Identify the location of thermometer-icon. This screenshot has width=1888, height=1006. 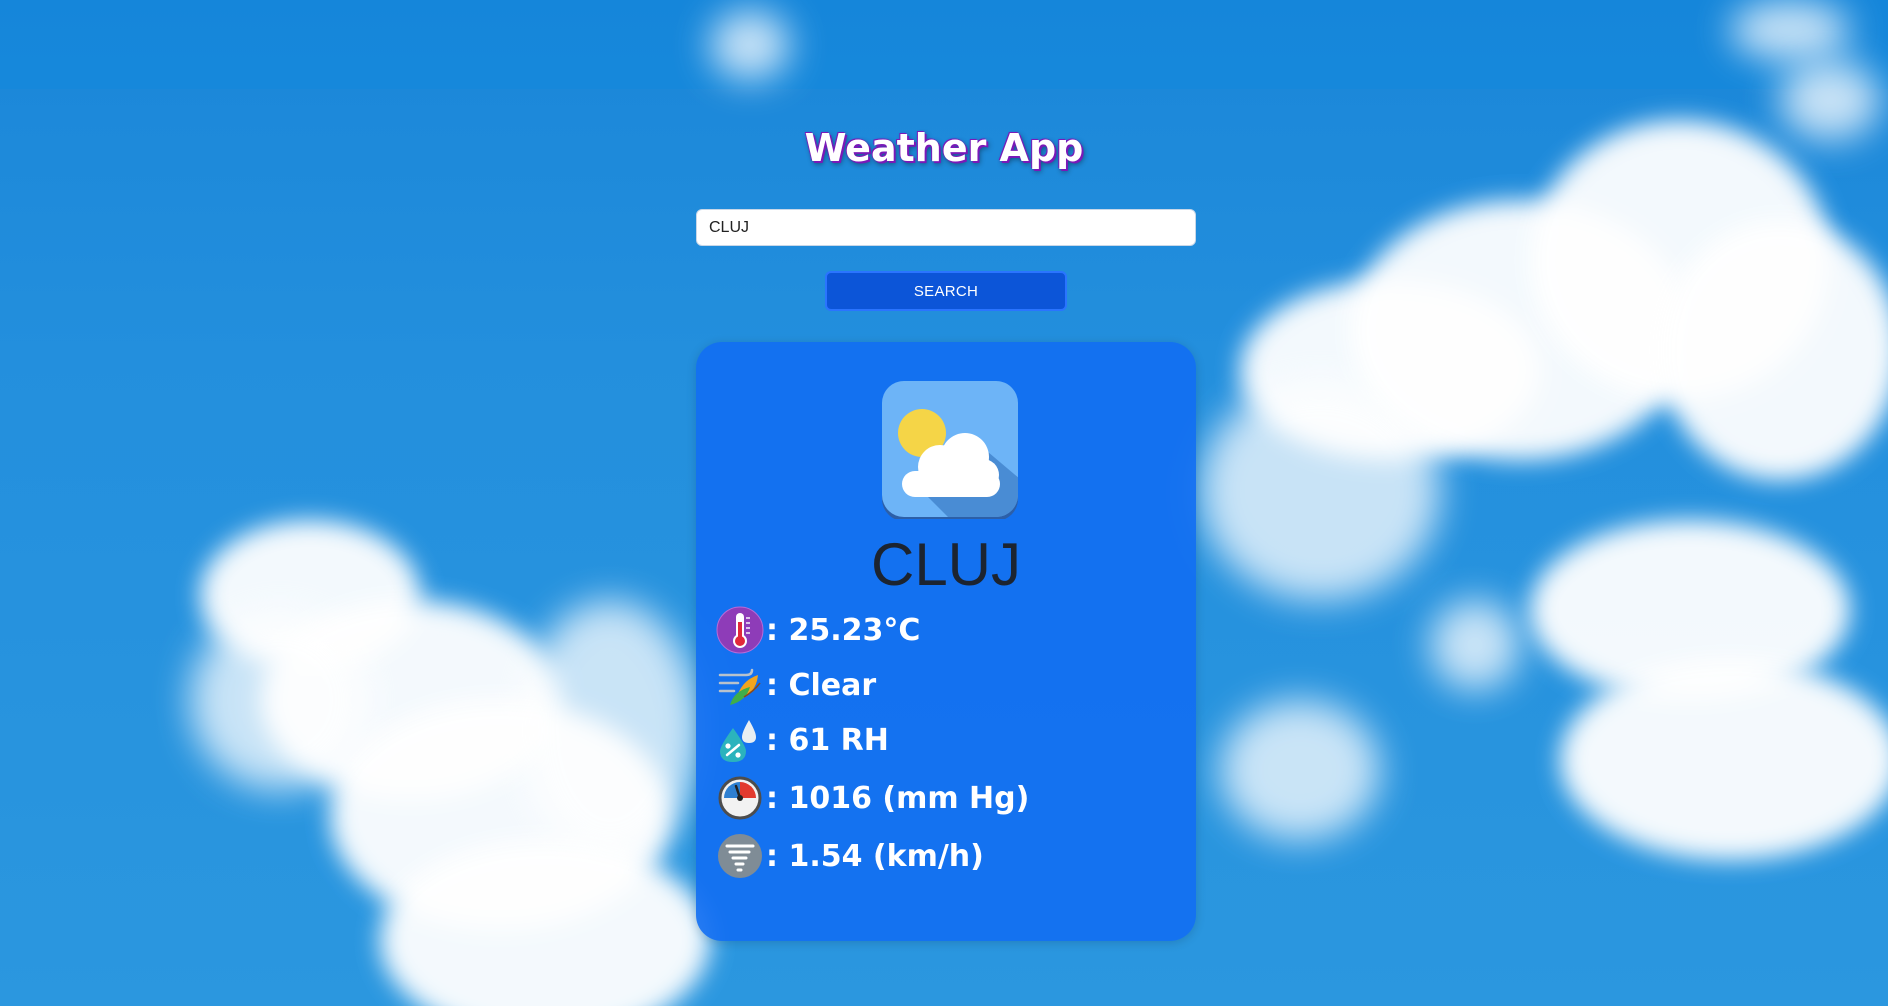
(740, 630).